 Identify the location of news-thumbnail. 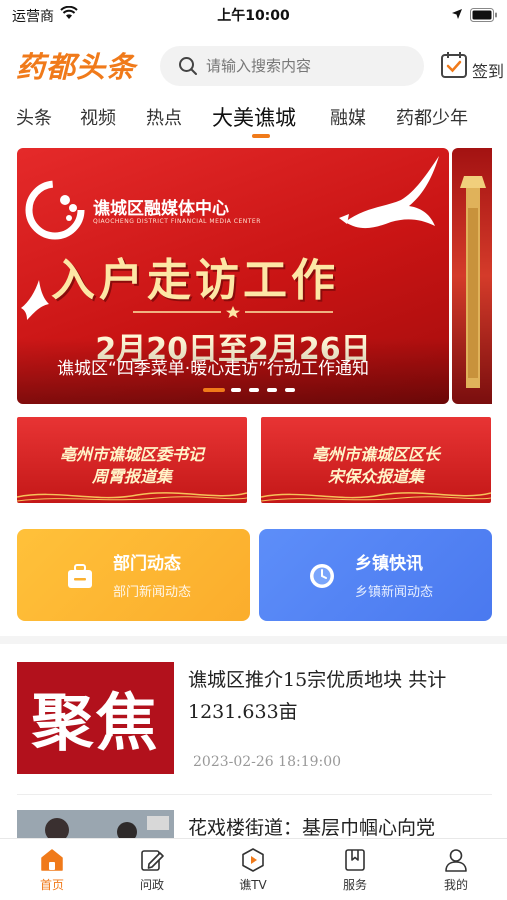
(95, 824).